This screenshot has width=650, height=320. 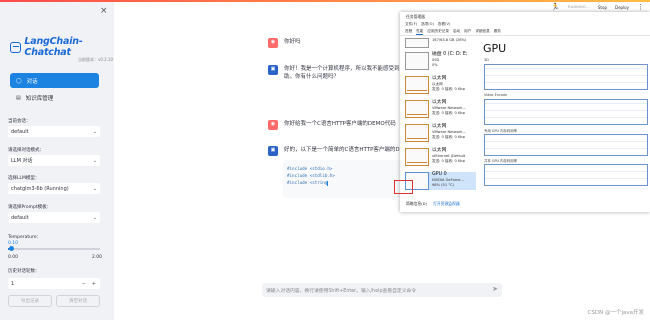 What do you see at coordinates (30, 207) in the screenshot?
I see `prompt-template-label: 请选择Prompt模板：` at bounding box center [30, 207].